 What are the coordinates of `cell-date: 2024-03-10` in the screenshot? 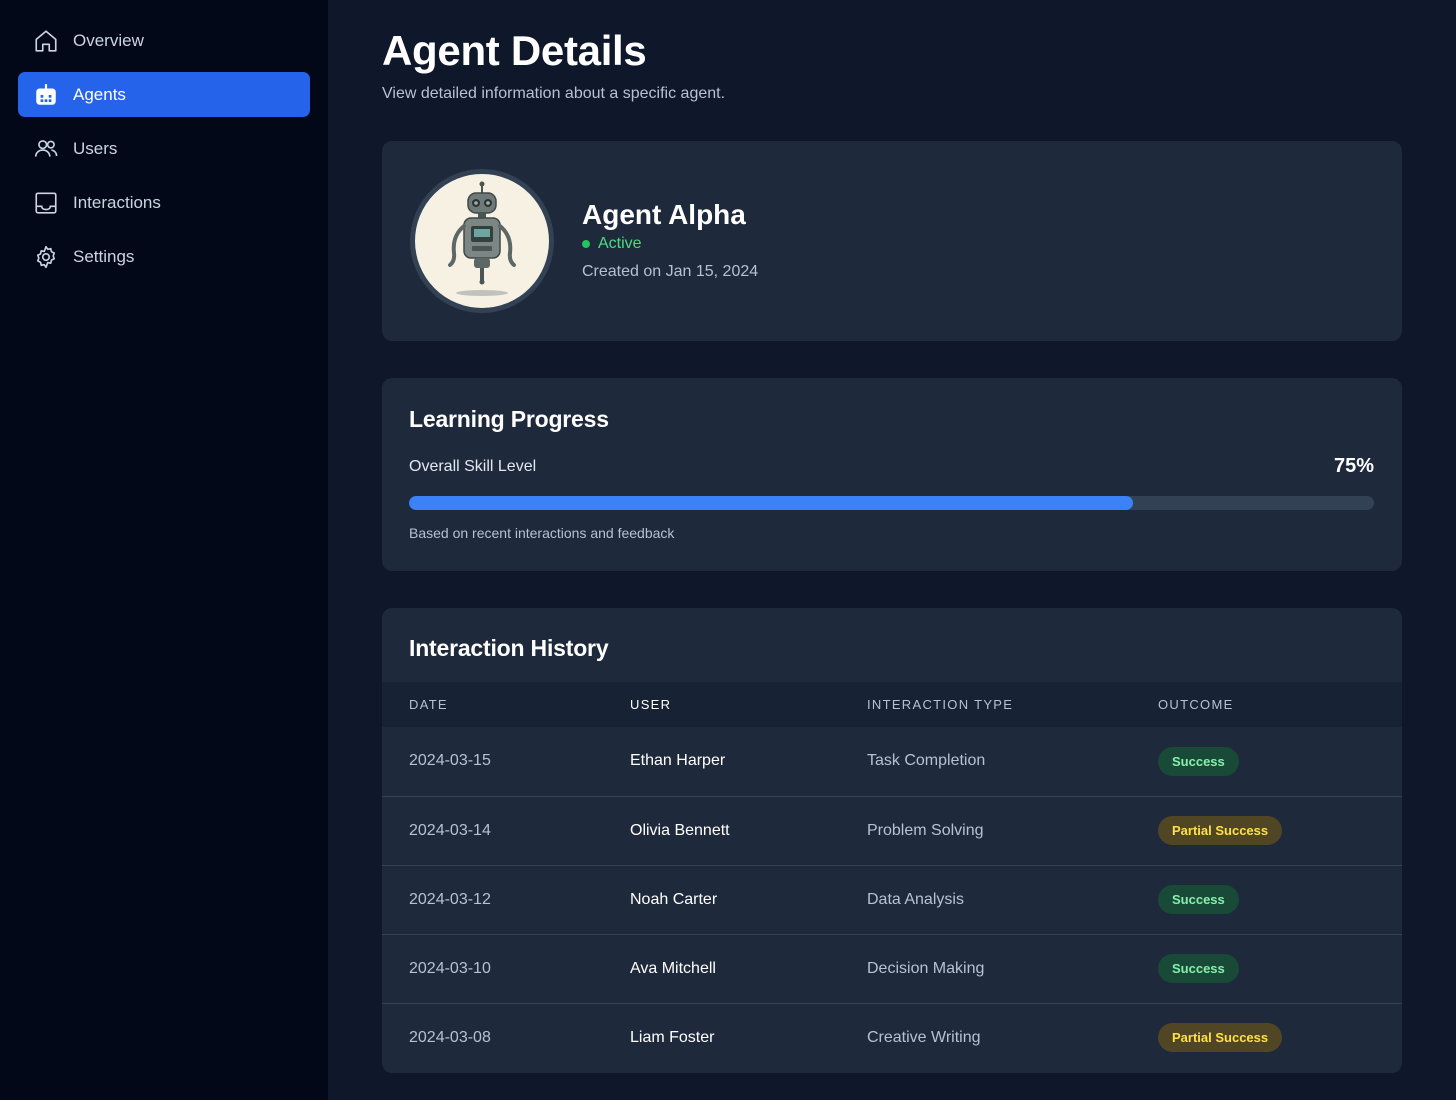 It's located at (506, 968).